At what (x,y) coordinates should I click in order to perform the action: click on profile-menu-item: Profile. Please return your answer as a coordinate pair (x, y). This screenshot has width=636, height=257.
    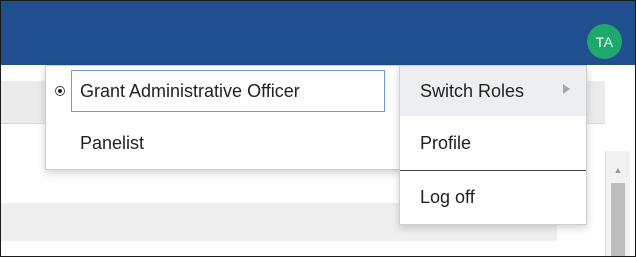
    Looking at the image, I should click on (493, 143).